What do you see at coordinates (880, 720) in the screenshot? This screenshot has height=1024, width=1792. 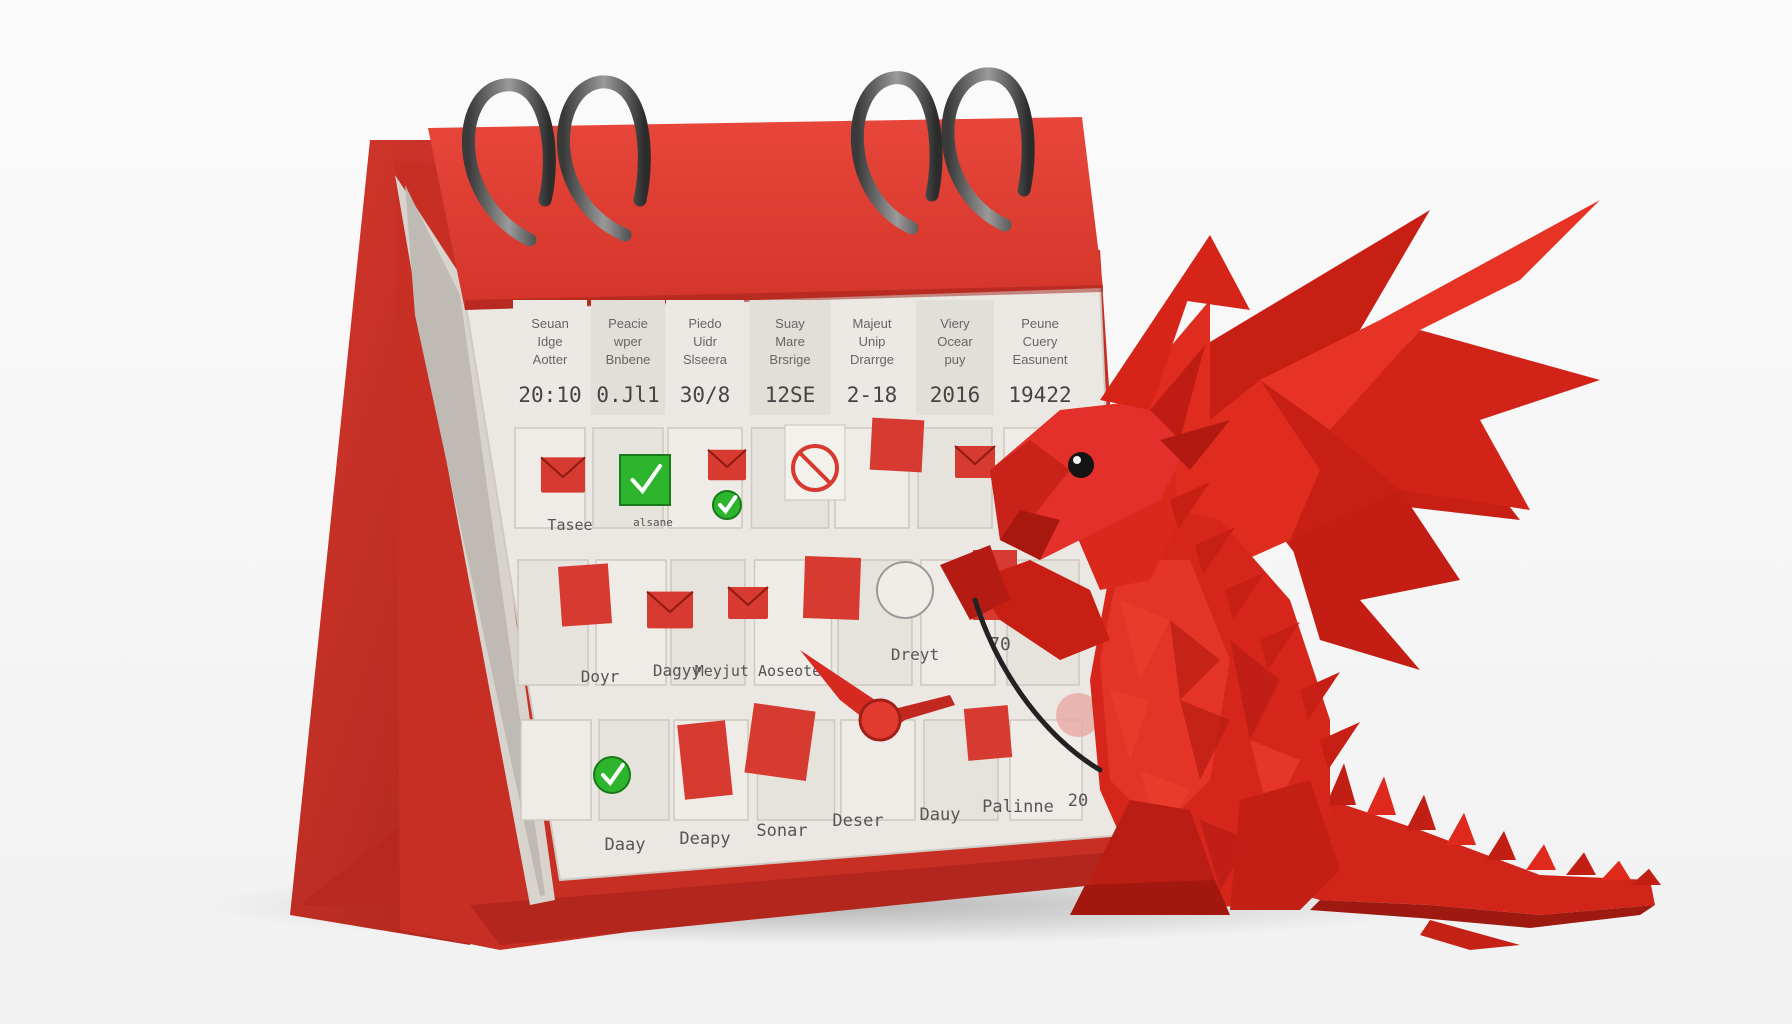 I see `clock-hand-pivot` at bounding box center [880, 720].